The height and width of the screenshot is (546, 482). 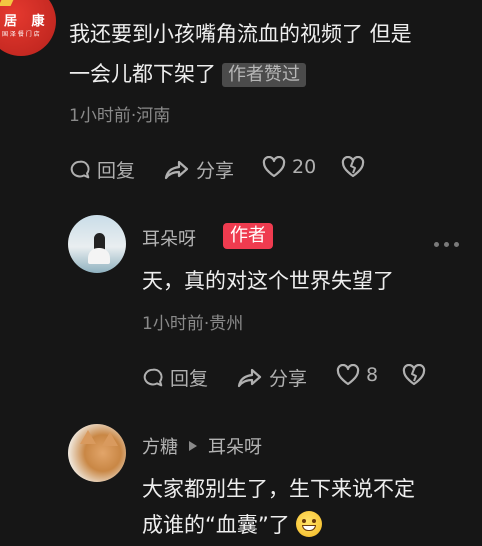 What do you see at coordinates (99, 256) in the screenshot?
I see `avatar-dress` at bounding box center [99, 256].